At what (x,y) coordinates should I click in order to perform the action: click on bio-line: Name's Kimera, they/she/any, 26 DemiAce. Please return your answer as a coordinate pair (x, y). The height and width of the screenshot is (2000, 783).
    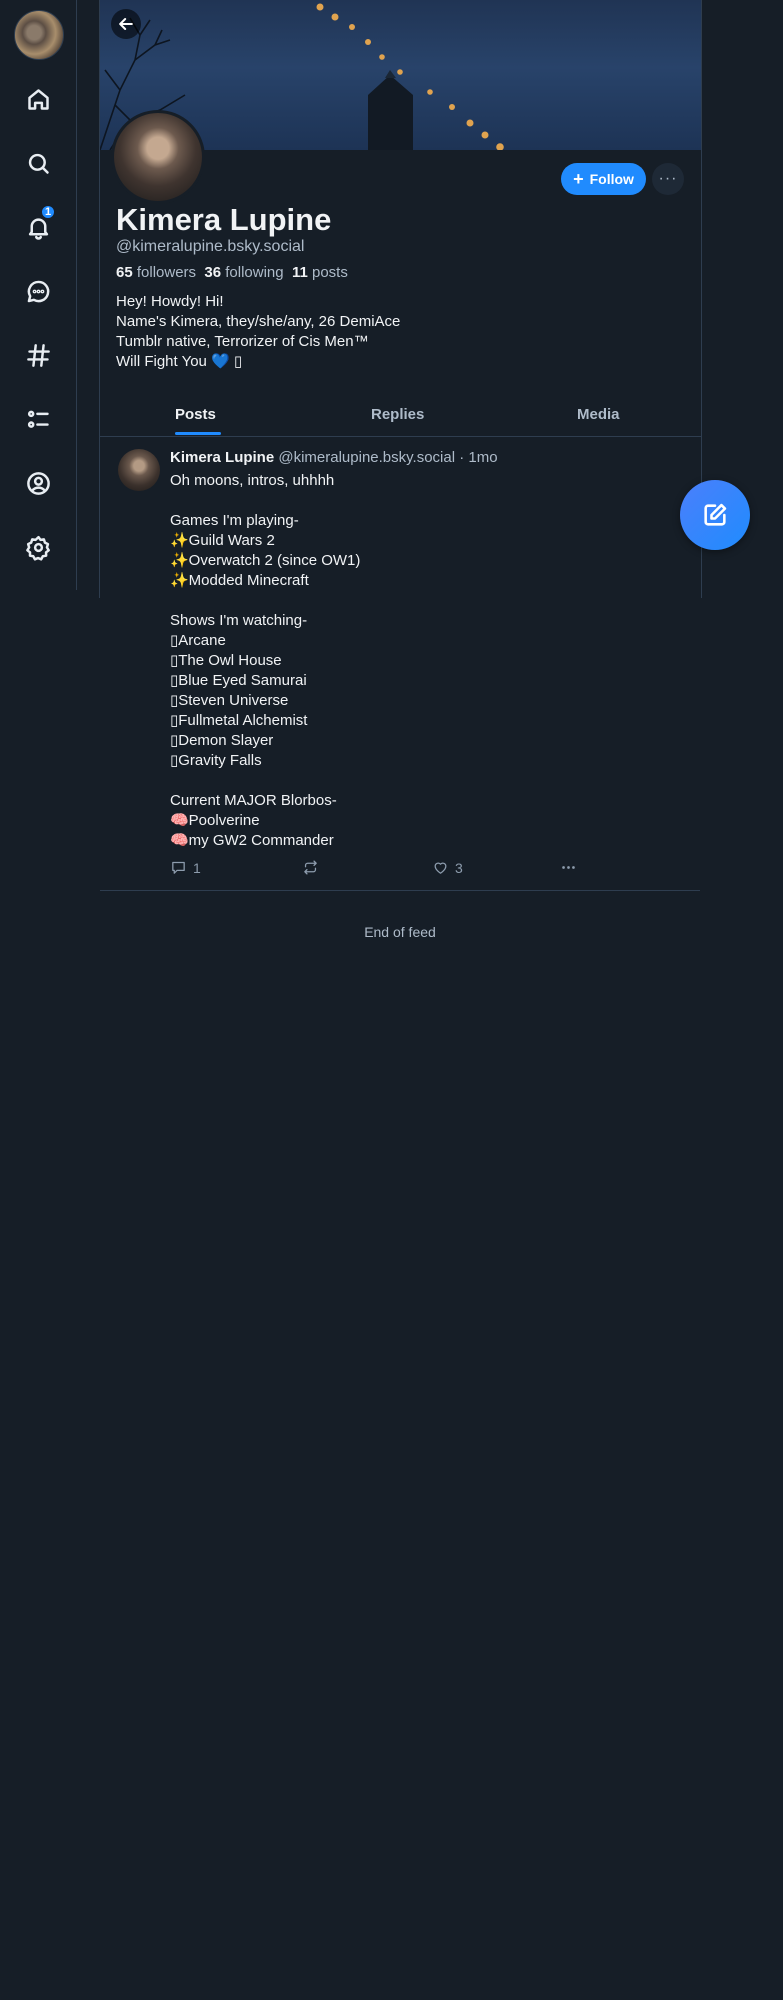
    Looking at the image, I should click on (258, 321).